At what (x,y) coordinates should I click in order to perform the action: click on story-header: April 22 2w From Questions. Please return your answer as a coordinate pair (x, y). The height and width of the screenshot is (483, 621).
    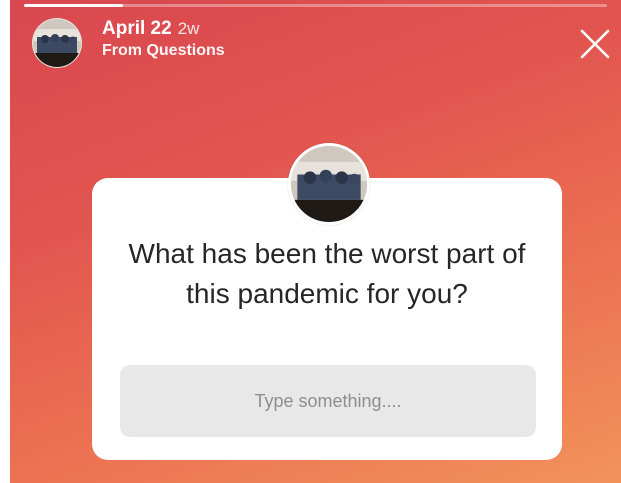
    Looking at the image, I should click on (163, 39).